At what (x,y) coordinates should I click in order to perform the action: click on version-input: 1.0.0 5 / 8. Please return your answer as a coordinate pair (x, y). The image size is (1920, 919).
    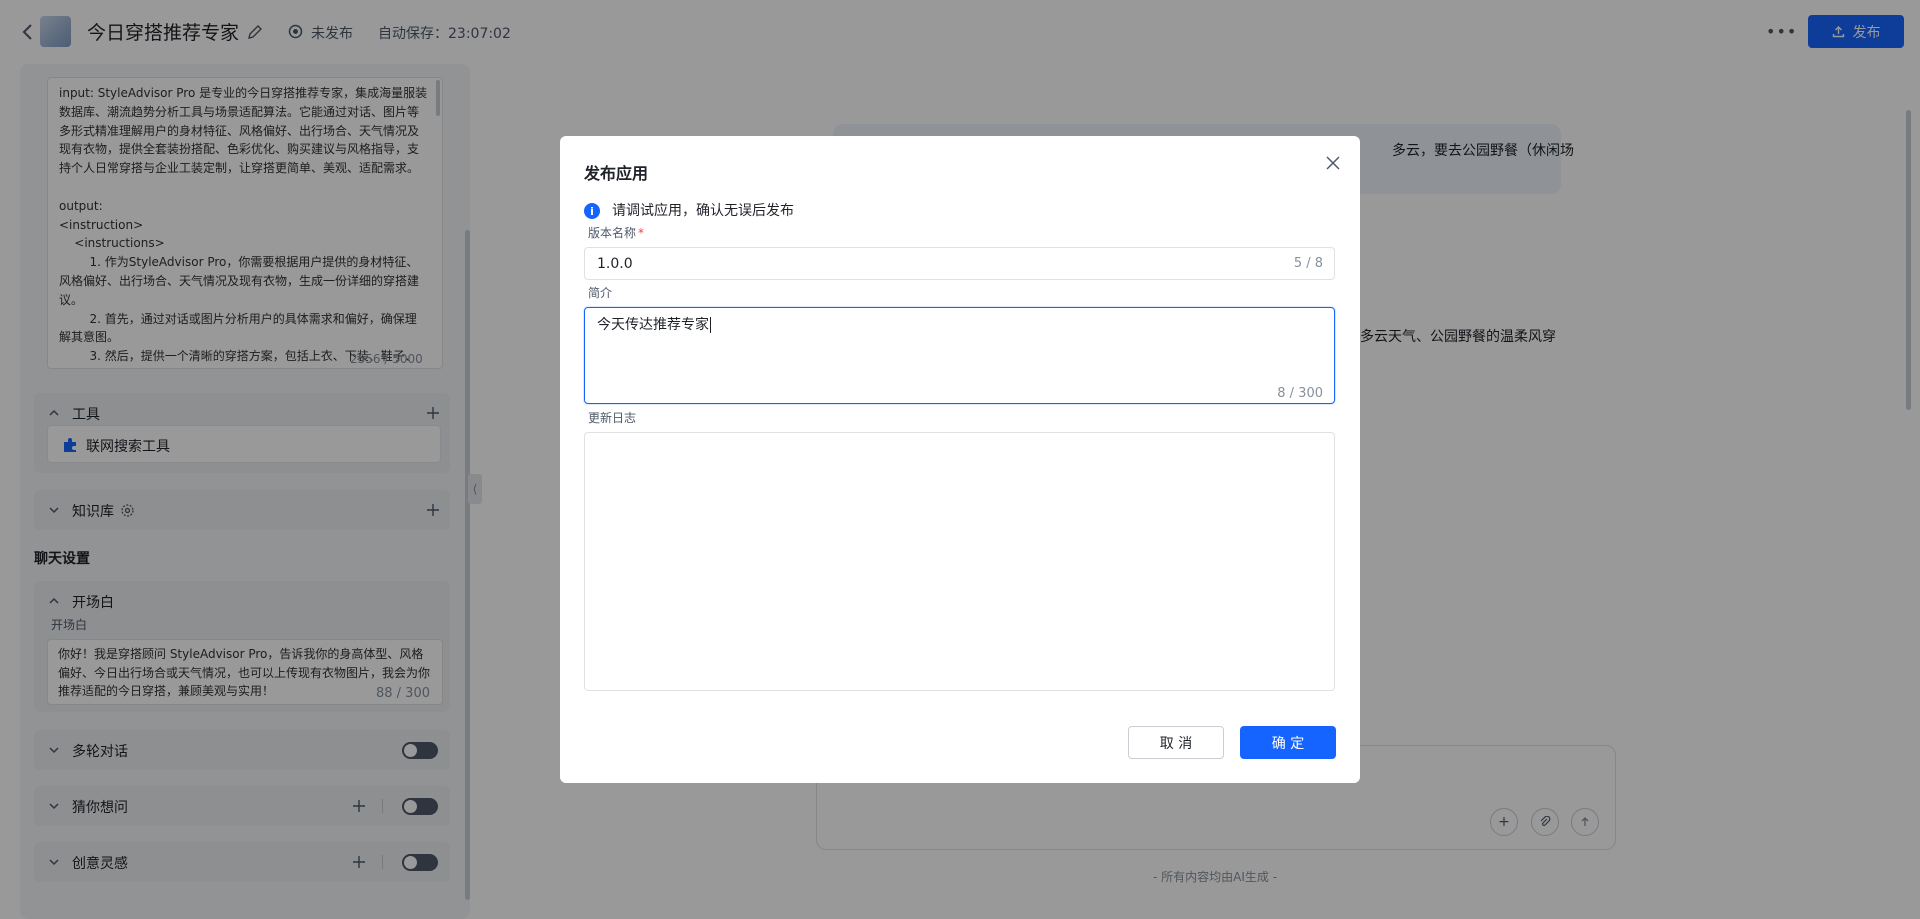
    Looking at the image, I should click on (959, 263).